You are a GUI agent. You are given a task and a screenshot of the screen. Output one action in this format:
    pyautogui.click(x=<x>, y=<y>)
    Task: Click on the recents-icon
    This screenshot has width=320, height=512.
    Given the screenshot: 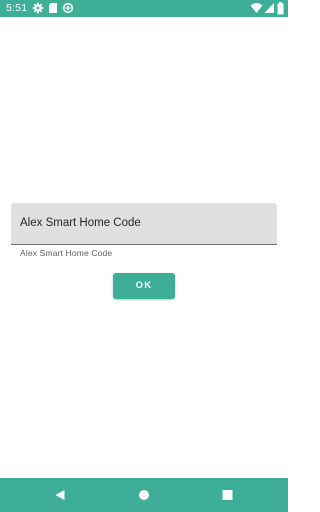 What is the action you would take?
    pyautogui.click(x=227, y=495)
    